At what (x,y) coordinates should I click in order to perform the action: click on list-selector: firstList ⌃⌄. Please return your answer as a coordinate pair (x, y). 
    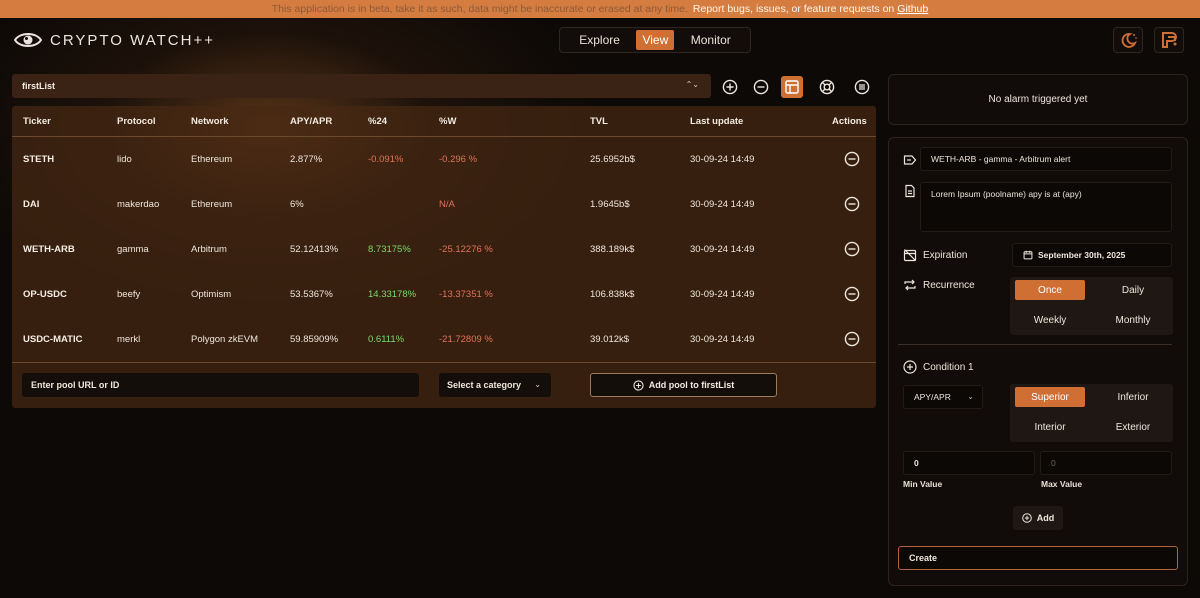
    Looking at the image, I should click on (361, 86).